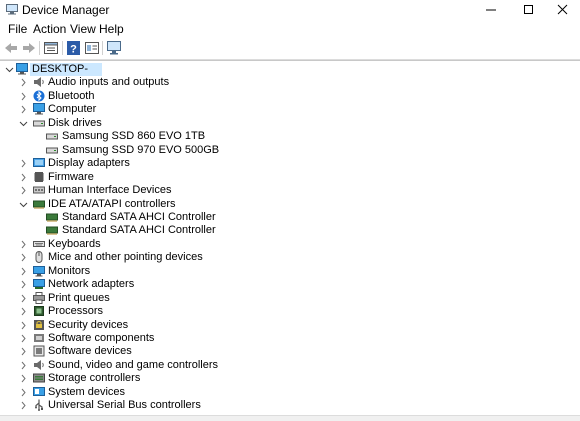  What do you see at coordinates (66, 10) in the screenshot?
I see `window-title: Device Manager` at bounding box center [66, 10].